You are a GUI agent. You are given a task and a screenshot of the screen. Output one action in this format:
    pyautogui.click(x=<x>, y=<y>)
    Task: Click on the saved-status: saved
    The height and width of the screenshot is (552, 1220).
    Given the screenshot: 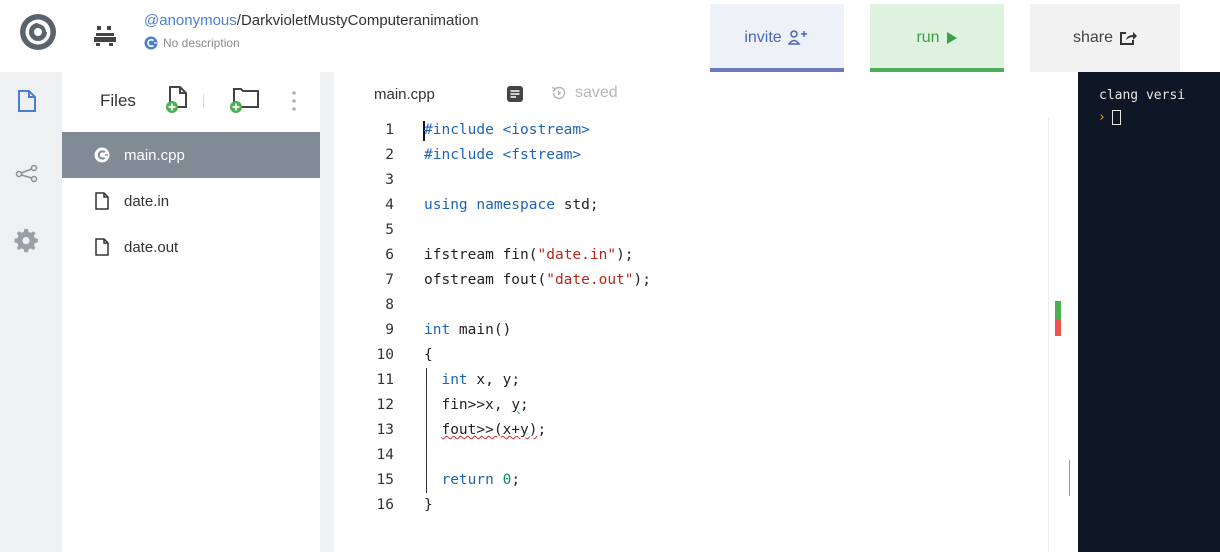 What is the action you would take?
    pyautogui.click(x=584, y=93)
    